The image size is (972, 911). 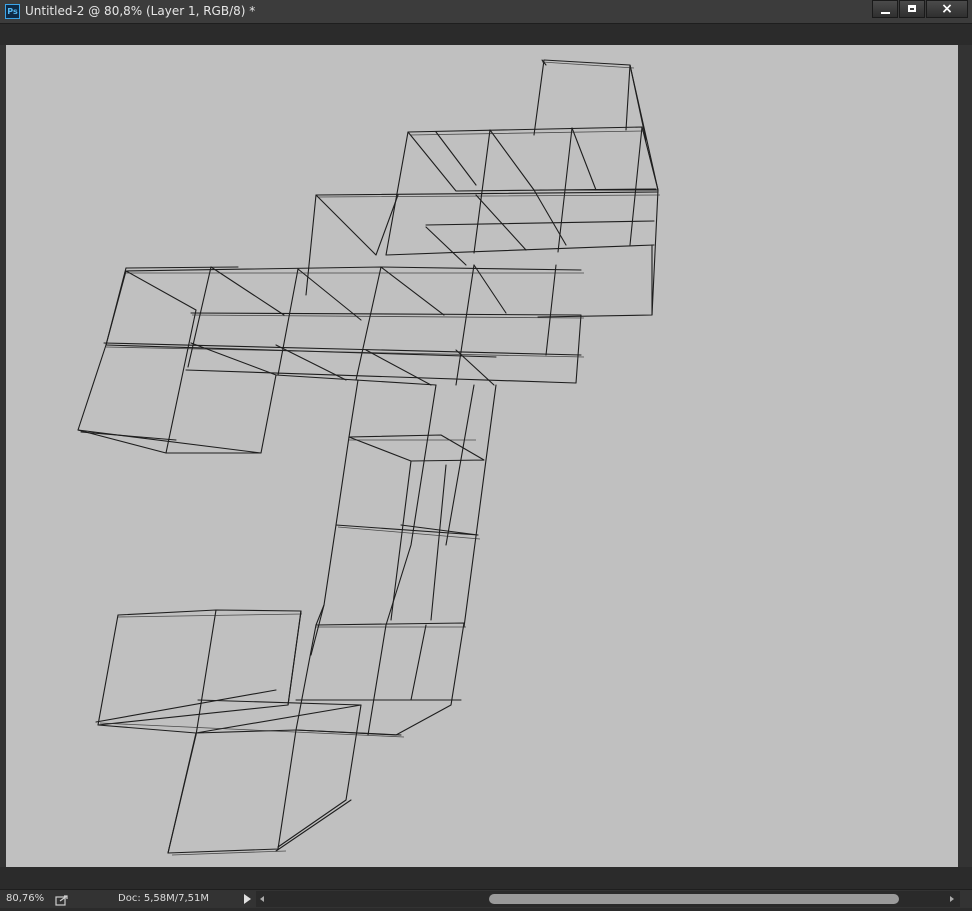 I want to click on close-button: ×, so click(x=947, y=9).